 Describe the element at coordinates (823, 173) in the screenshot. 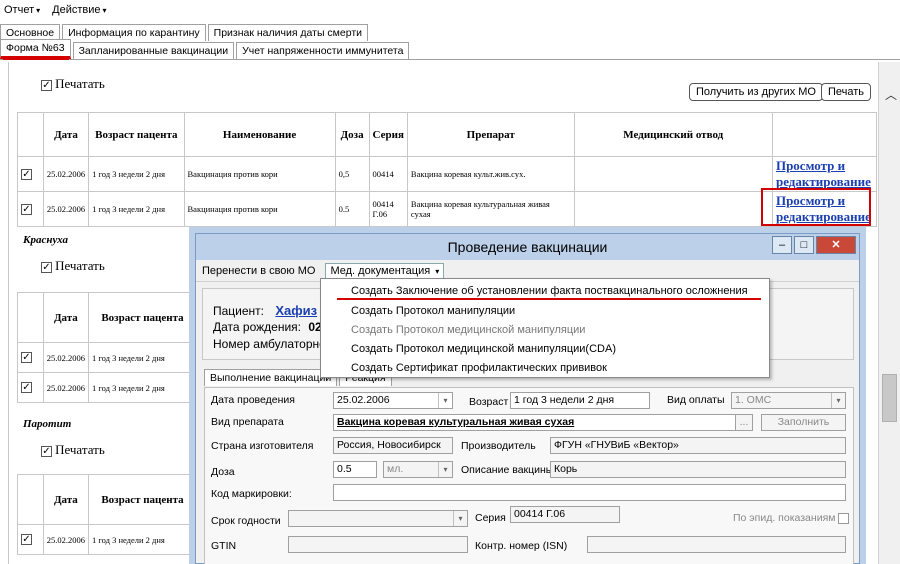

I see `view-edit-link: Просмотр и редактирование` at that location.